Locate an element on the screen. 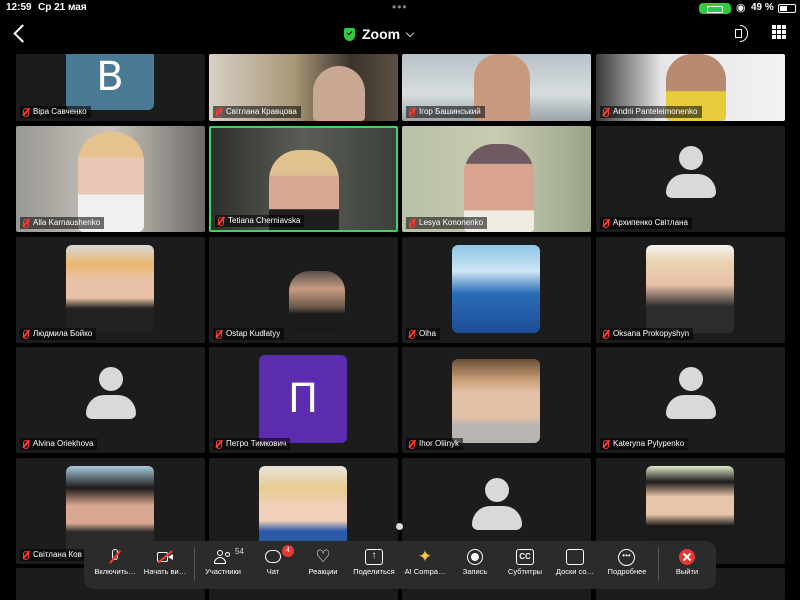 Image resolution: width=800 pixels, height=600 pixels. participant-name: Alvina Oriekhova is located at coordinates (59, 444).